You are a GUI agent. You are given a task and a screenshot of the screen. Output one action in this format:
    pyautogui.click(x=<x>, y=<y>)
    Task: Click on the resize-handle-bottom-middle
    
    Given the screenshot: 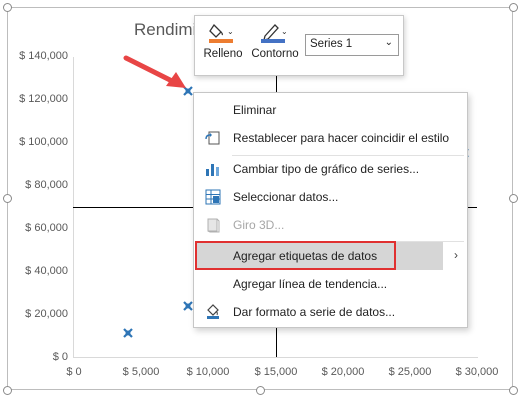 What is the action you would take?
    pyautogui.click(x=260, y=390)
    